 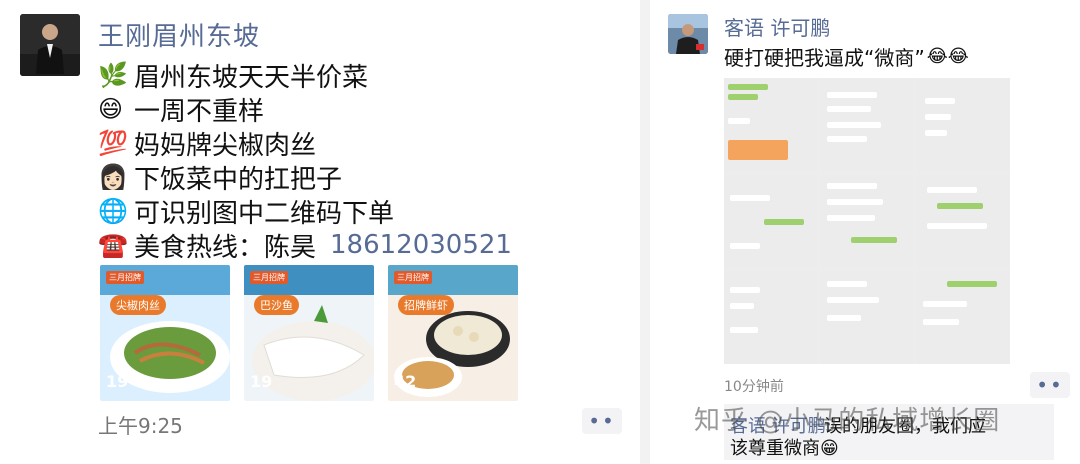 I want to click on smile-emoji-icon: 😄, so click(x=111, y=109).